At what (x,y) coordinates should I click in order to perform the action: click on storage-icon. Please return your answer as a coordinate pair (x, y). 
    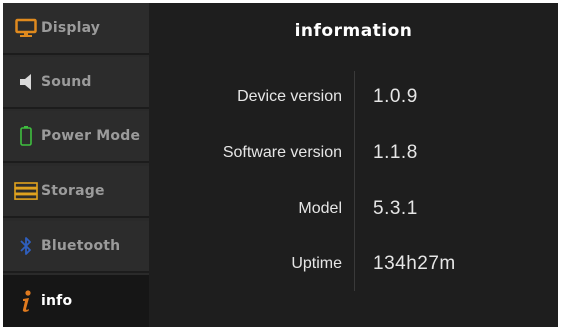
    Looking at the image, I should click on (26, 191).